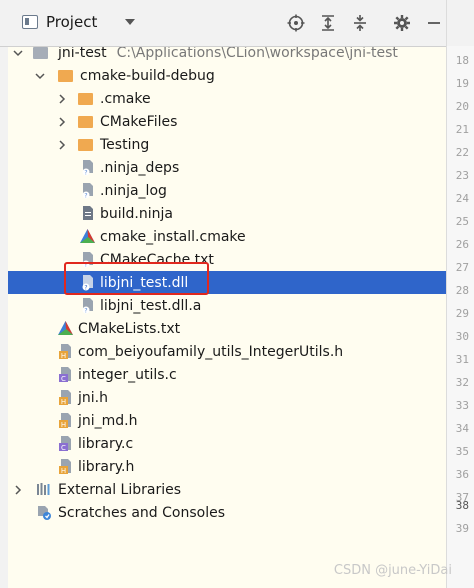  Describe the element at coordinates (462, 244) in the screenshot. I see `line-number: 26` at that location.